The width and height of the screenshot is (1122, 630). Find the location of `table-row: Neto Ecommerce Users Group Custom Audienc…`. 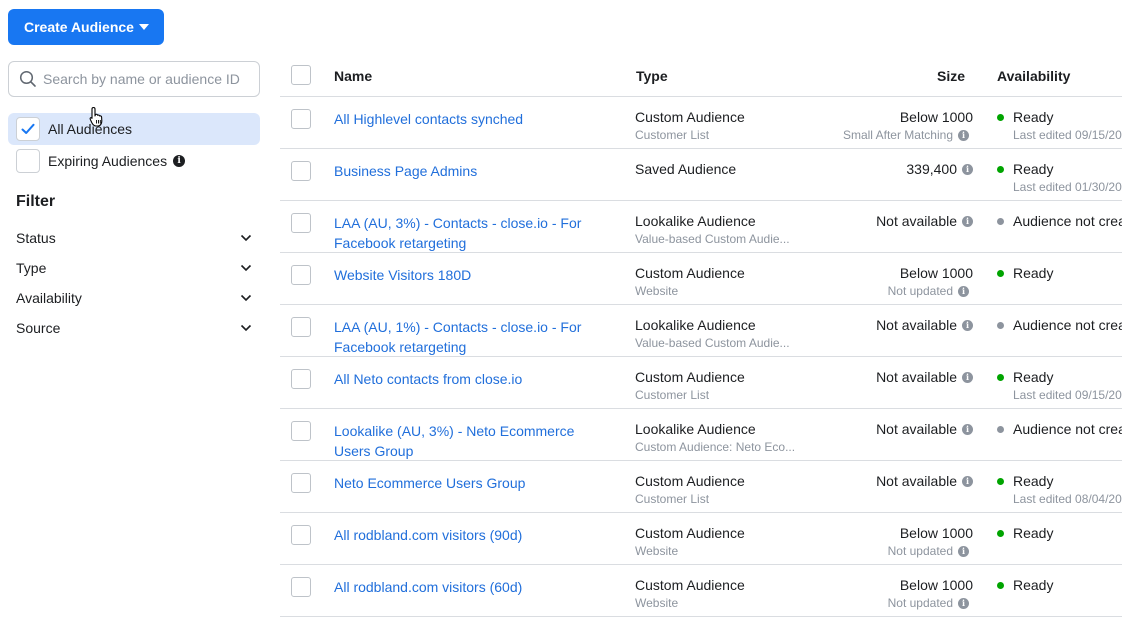

table-row: Neto Ecommerce Users Group Custom Audienc… is located at coordinates (701, 487).